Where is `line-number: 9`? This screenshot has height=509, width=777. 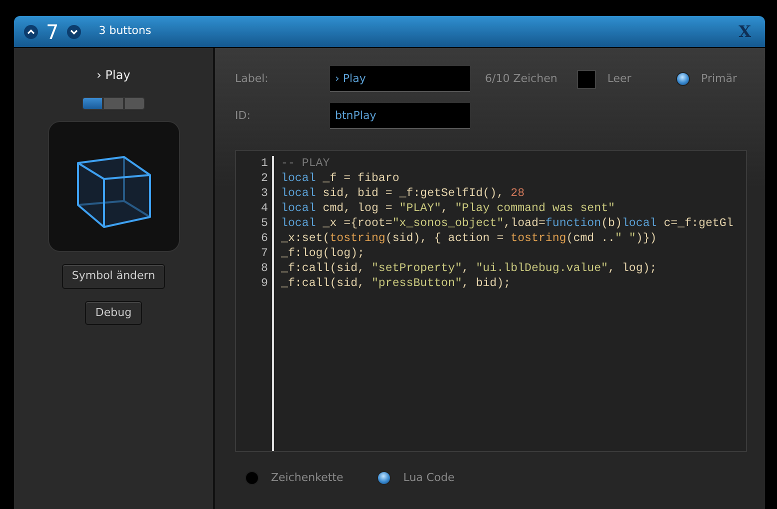
line-number: 9 is located at coordinates (264, 283).